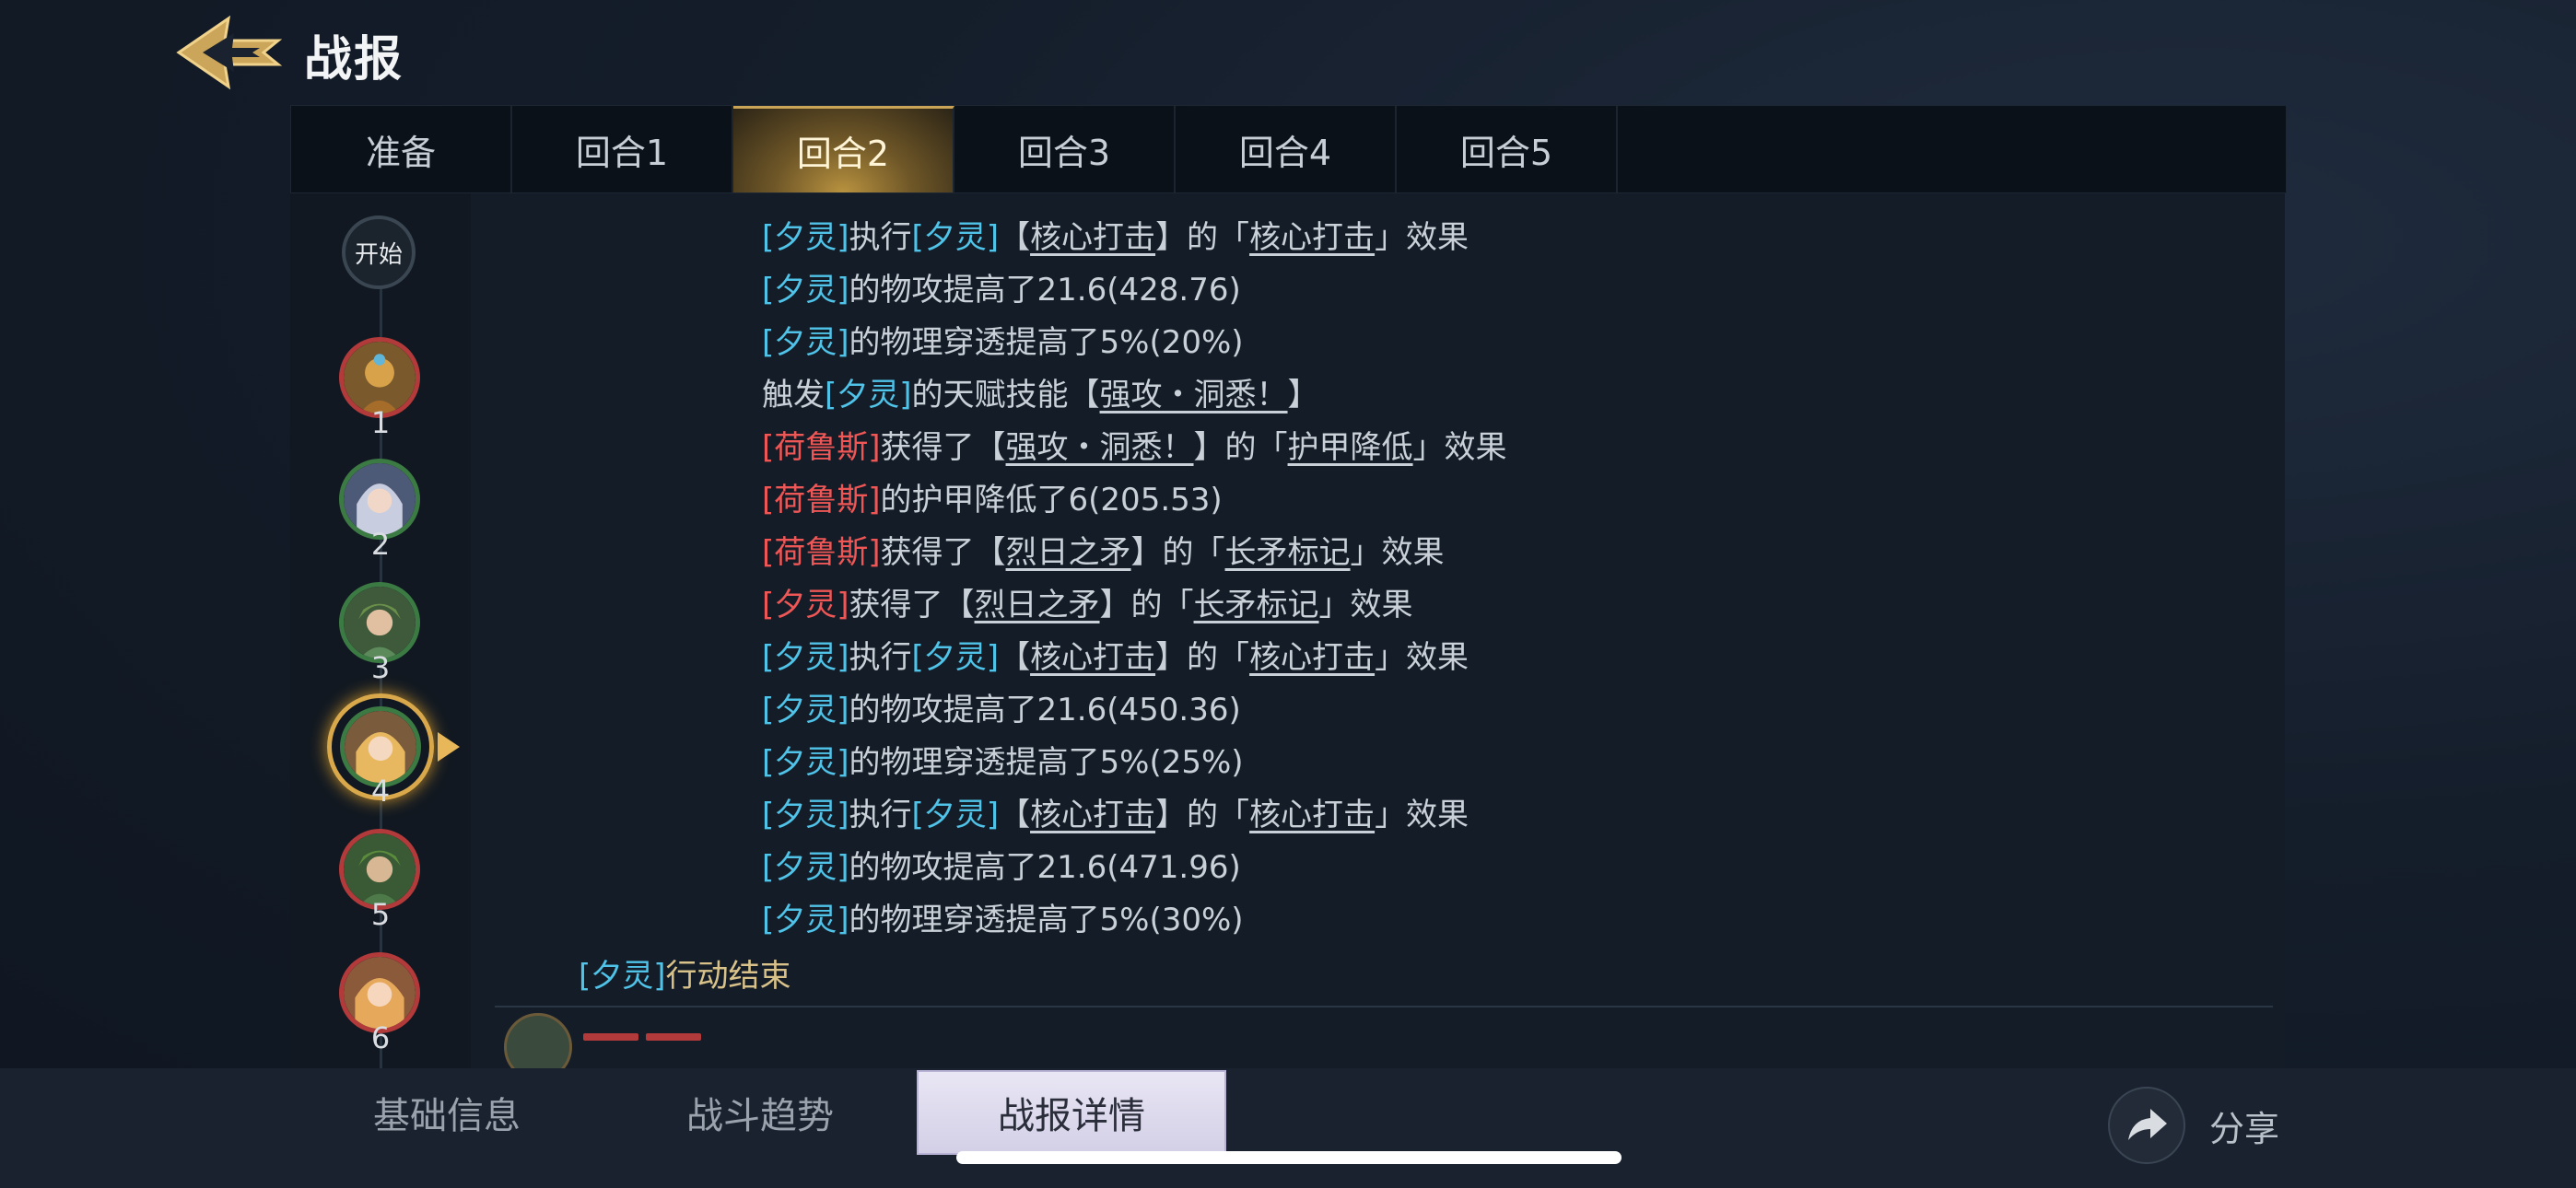 This screenshot has width=2576, height=1188. What do you see at coordinates (1001, 290) in the screenshot?
I see `log-line: [夕灵]的物攻提高了21.6(428.76)` at bounding box center [1001, 290].